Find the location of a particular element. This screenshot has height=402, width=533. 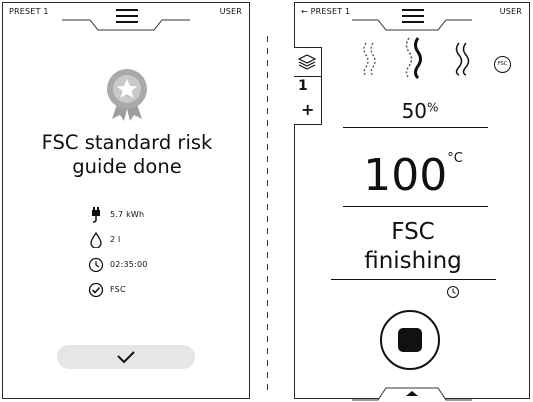

steam-high-icon is located at coordinates (463, 59).